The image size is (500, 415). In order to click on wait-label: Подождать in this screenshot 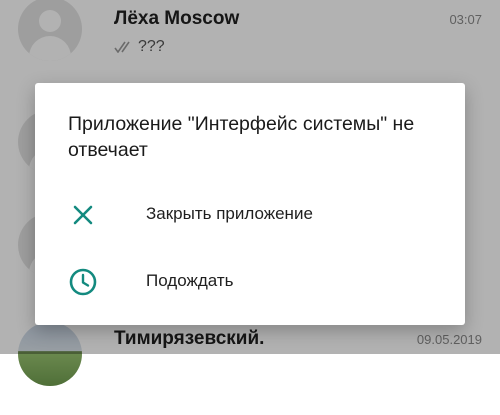, I will do `click(190, 280)`.